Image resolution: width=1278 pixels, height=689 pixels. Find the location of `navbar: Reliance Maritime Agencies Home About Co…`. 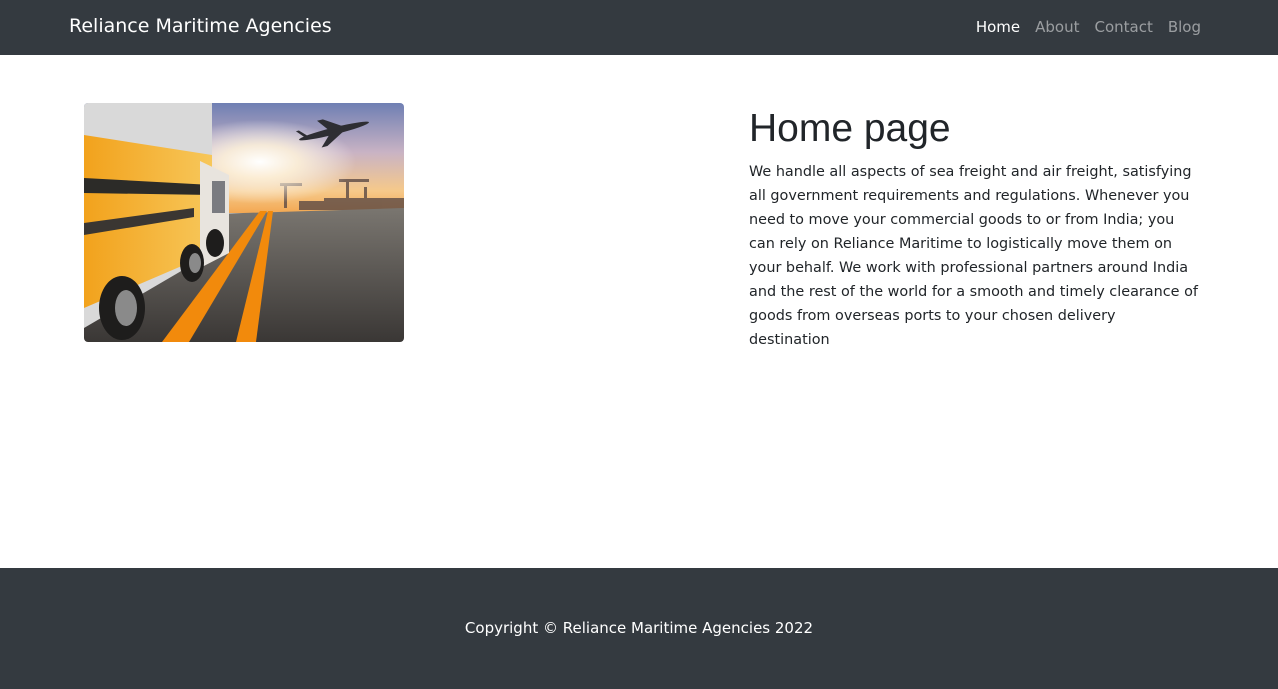

navbar: Reliance Maritime Agencies Home About Co… is located at coordinates (639, 27).